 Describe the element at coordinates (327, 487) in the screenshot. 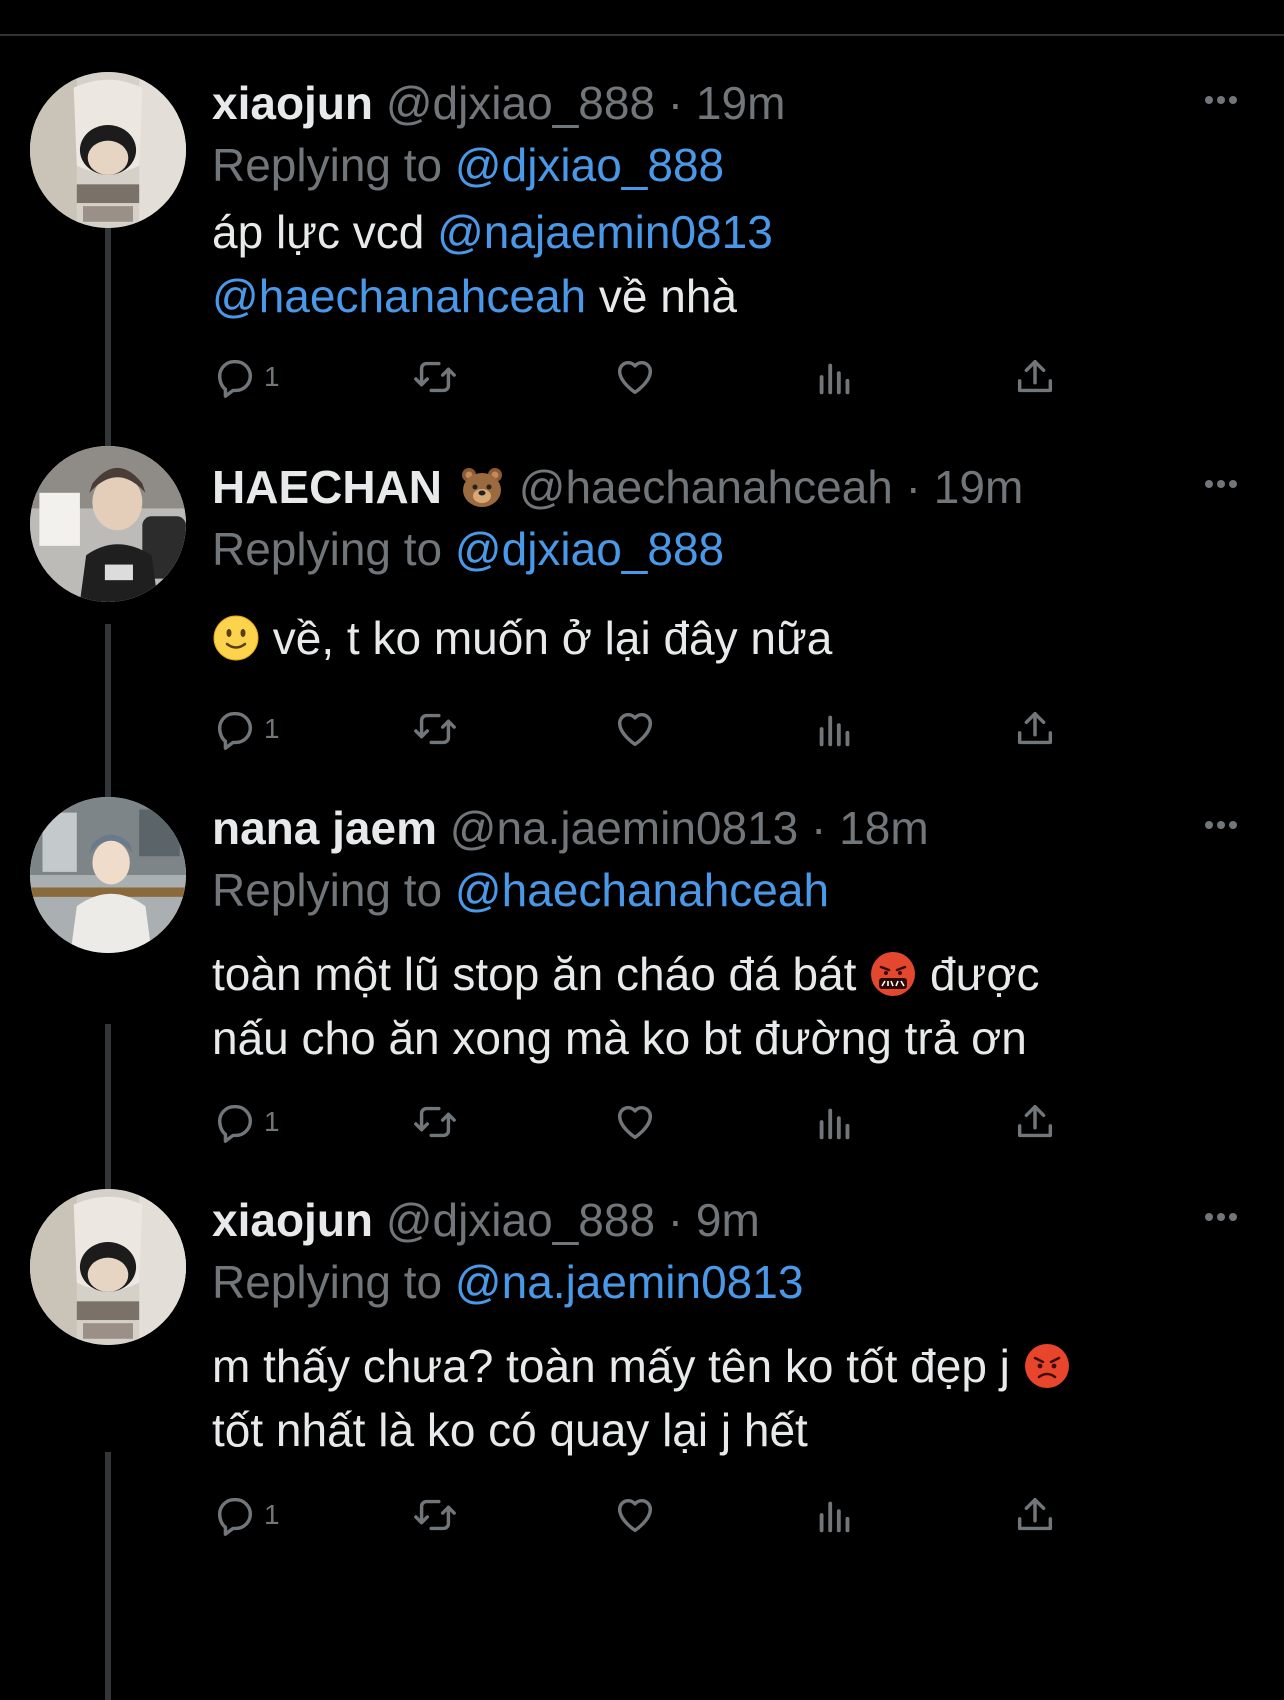

I see `display-name: HAECHAN` at that location.